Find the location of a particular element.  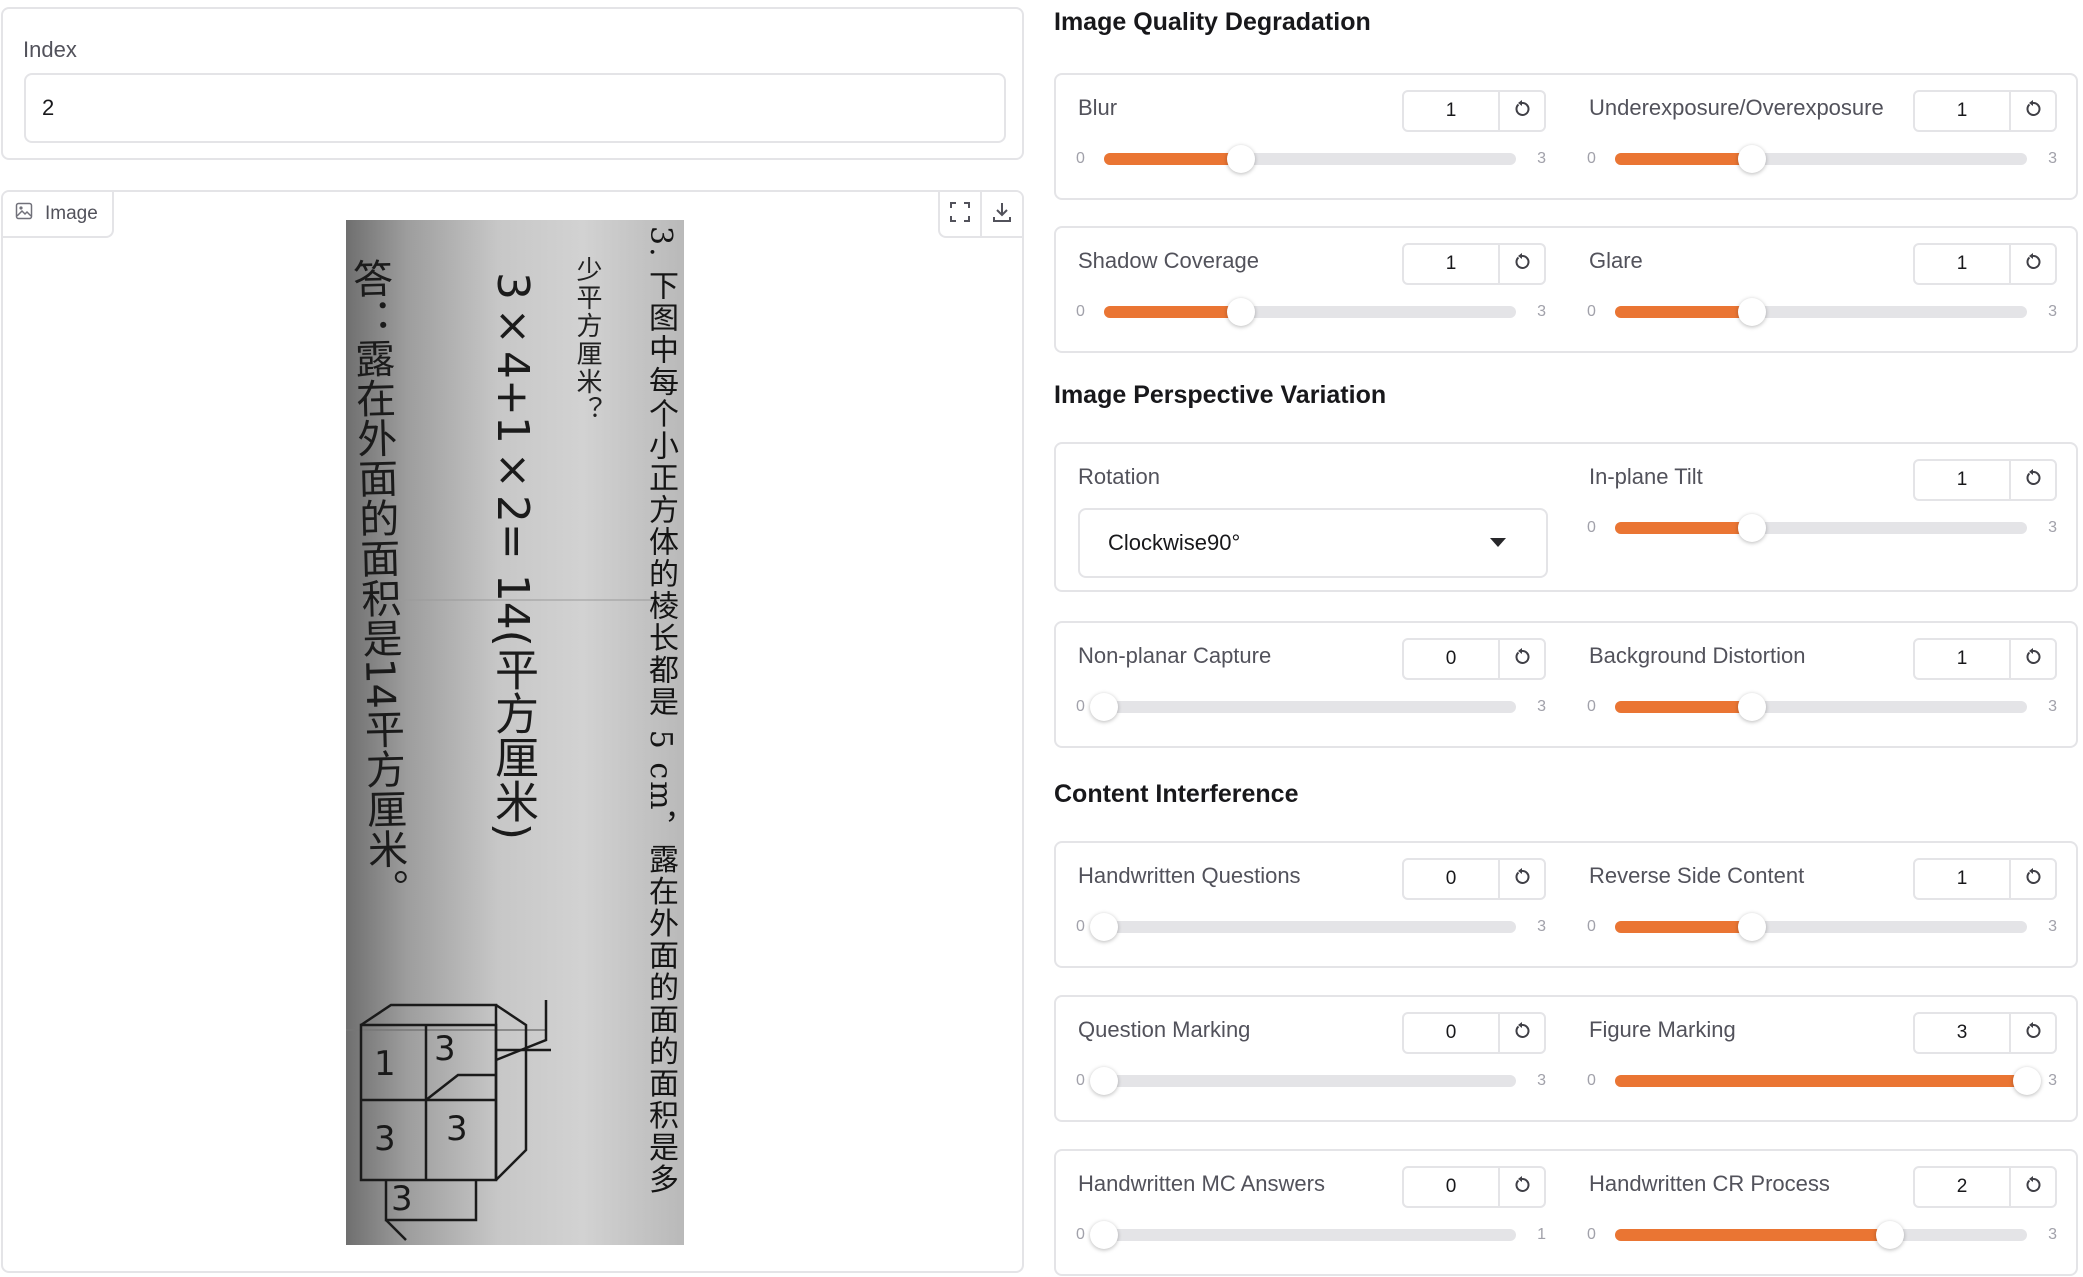

figure-label-1: 1 is located at coordinates (385, 1064).